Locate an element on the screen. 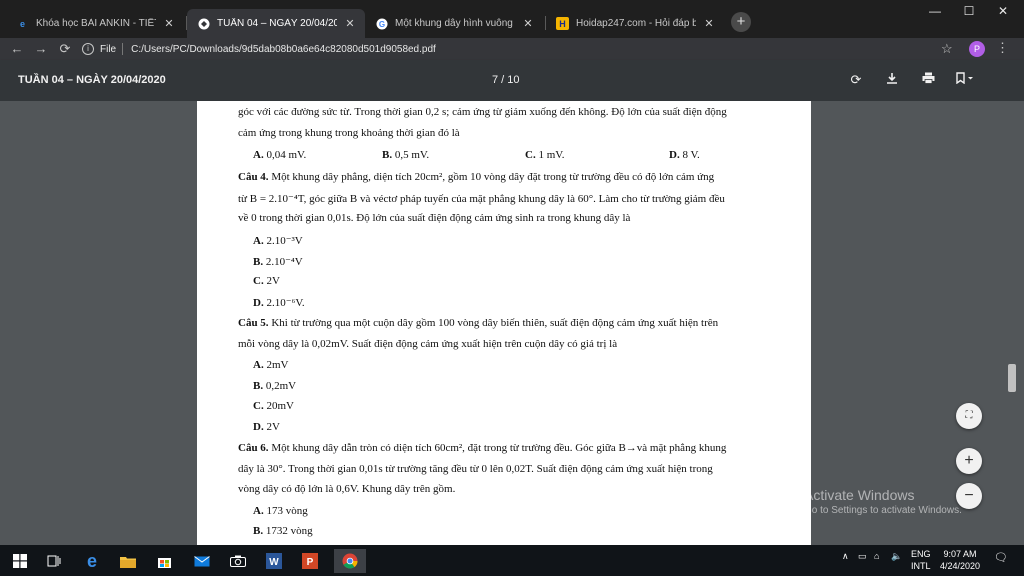 This screenshot has height=576, width=1024. print-icon is located at coordinates (928, 80).